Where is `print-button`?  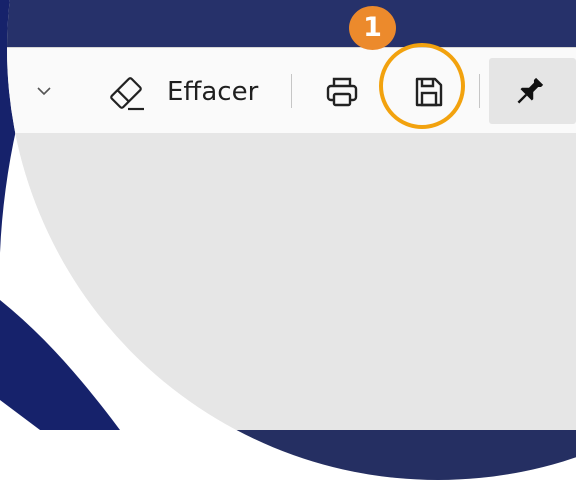 print-button is located at coordinates (342, 92).